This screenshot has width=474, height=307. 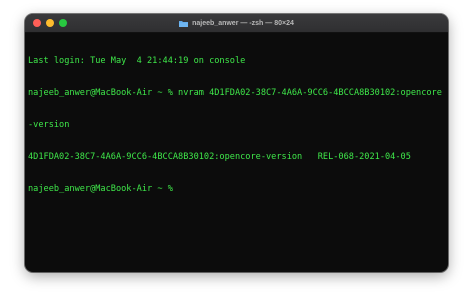 I want to click on minimize-button, so click(x=50, y=23).